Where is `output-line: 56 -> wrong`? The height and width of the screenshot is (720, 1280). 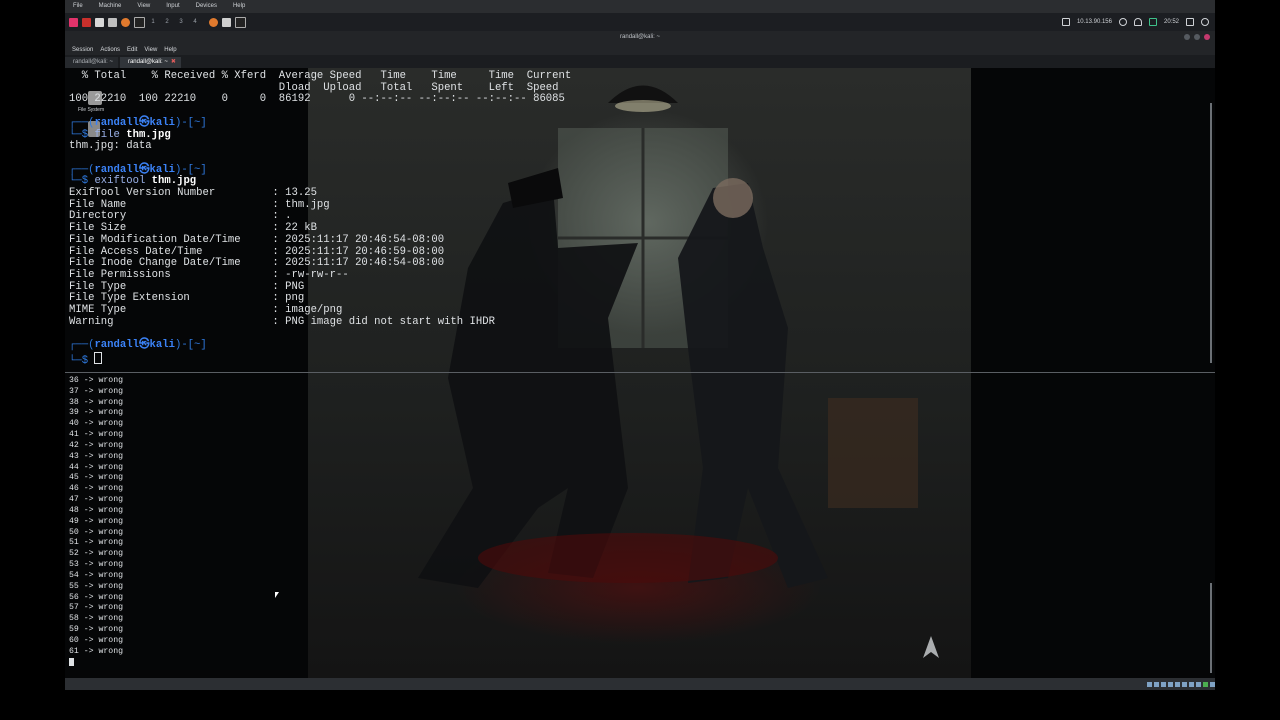
output-line: 56 -> wrong is located at coordinates (96, 597).